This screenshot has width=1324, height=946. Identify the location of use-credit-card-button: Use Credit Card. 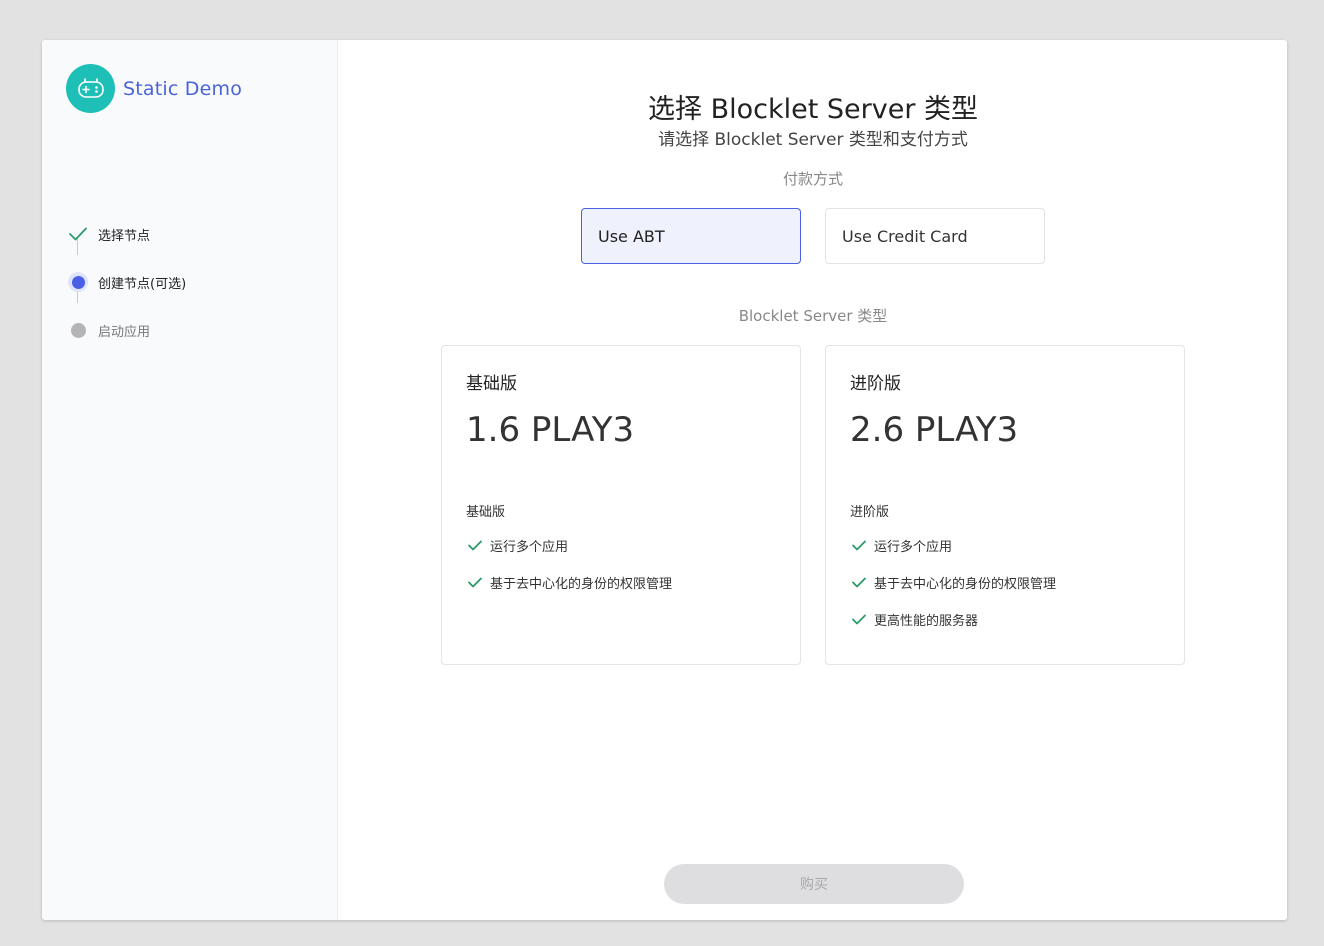
(935, 236).